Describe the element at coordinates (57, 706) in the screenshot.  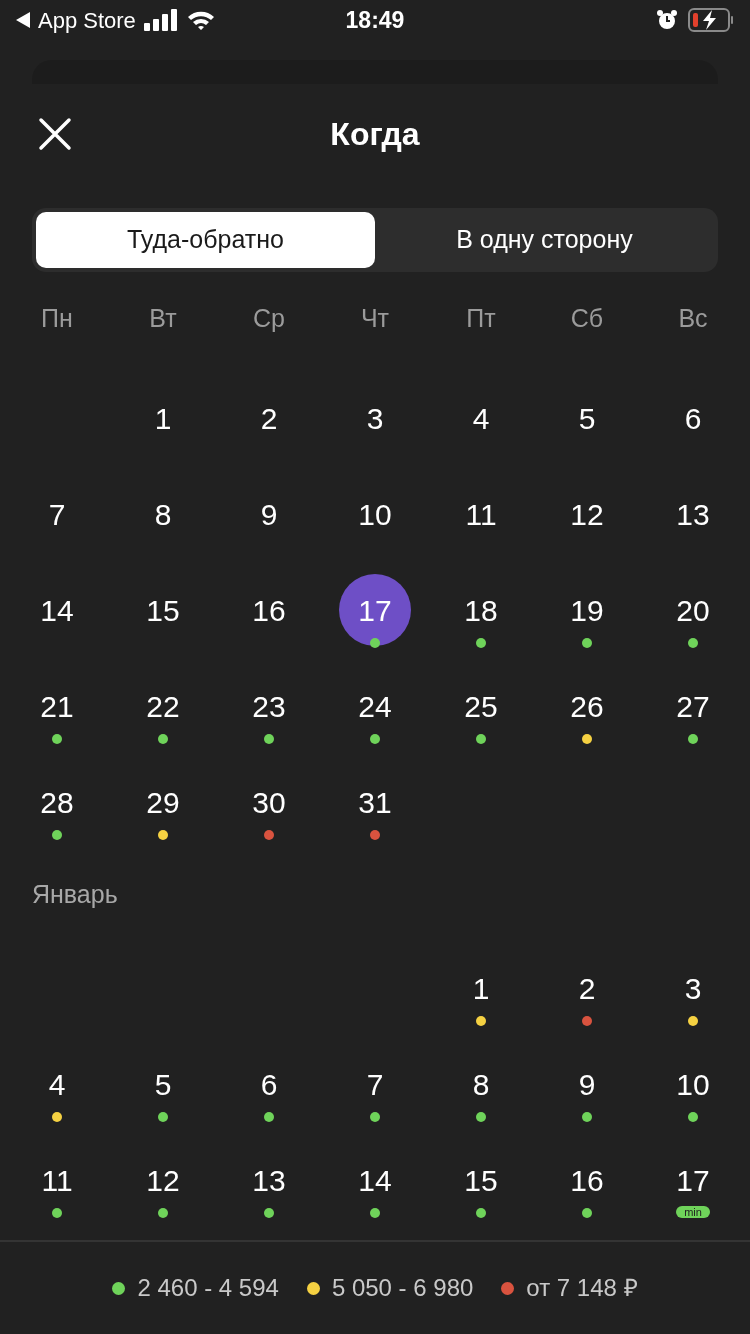
I see `day-number: 21` at that location.